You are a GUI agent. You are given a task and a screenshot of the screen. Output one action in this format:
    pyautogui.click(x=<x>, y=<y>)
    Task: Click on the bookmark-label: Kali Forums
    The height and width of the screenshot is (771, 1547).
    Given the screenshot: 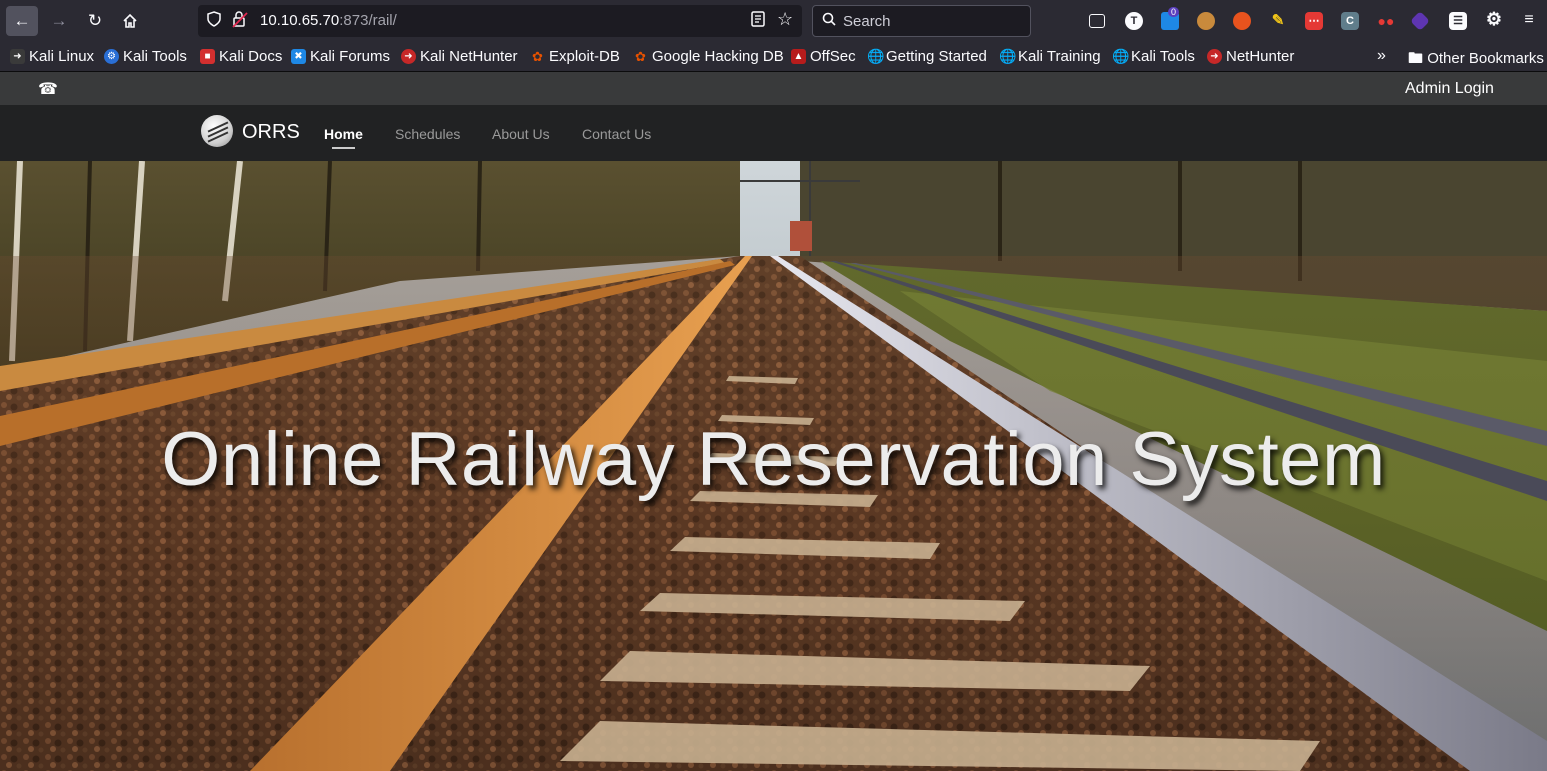 What is the action you would take?
    pyautogui.click(x=350, y=56)
    